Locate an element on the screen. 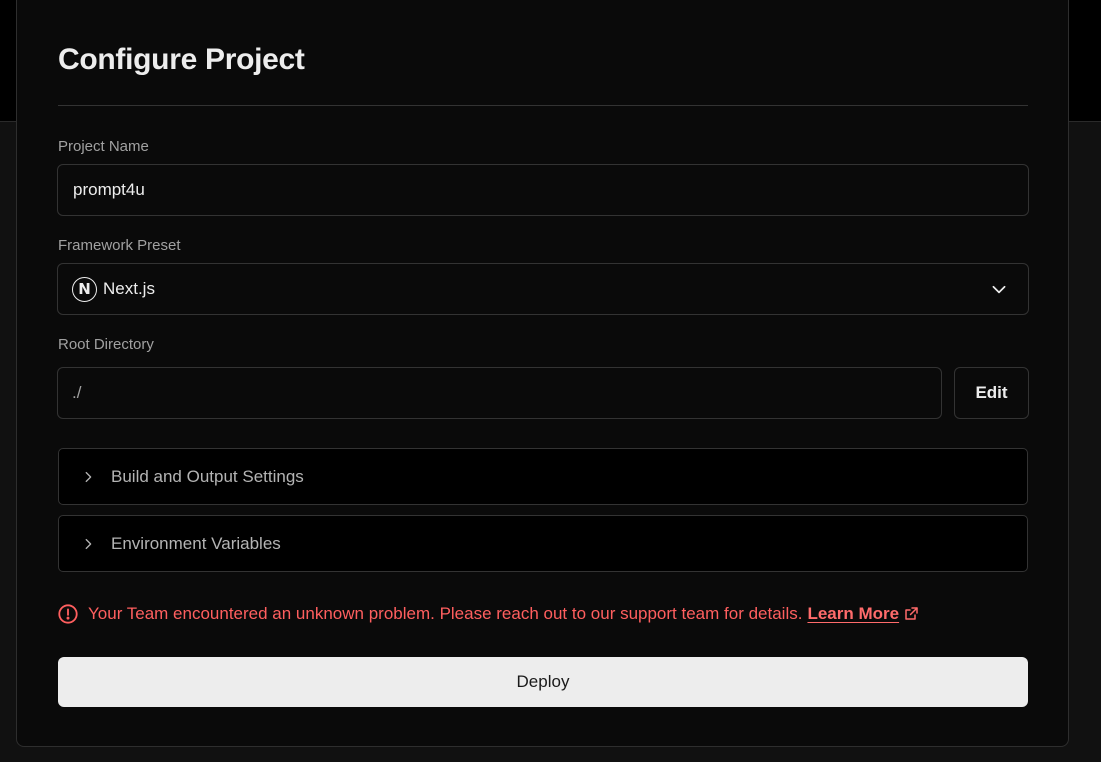  nextjs-logo-icon: N is located at coordinates (84, 289).